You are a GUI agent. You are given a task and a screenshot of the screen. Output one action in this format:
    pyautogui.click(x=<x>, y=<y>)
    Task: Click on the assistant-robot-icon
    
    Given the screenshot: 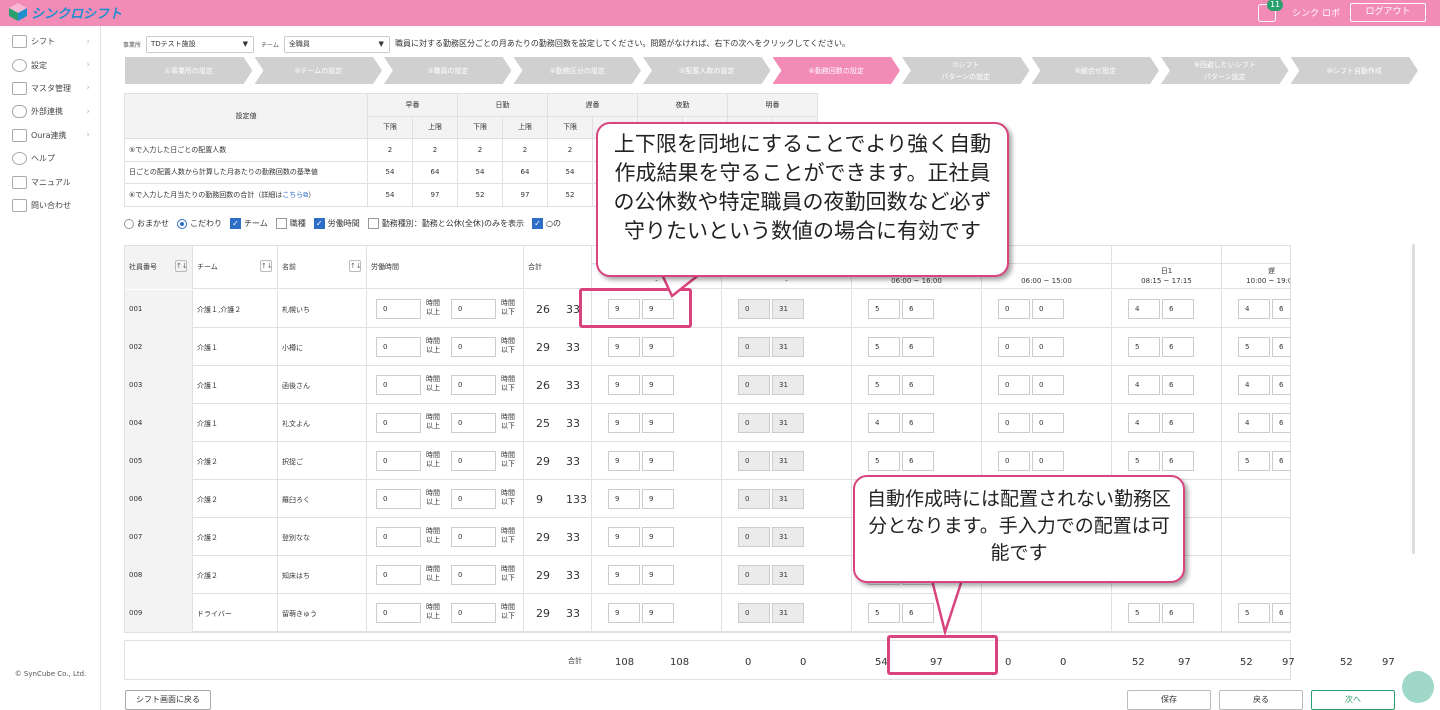 What is the action you would take?
    pyautogui.click(x=1418, y=687)
    